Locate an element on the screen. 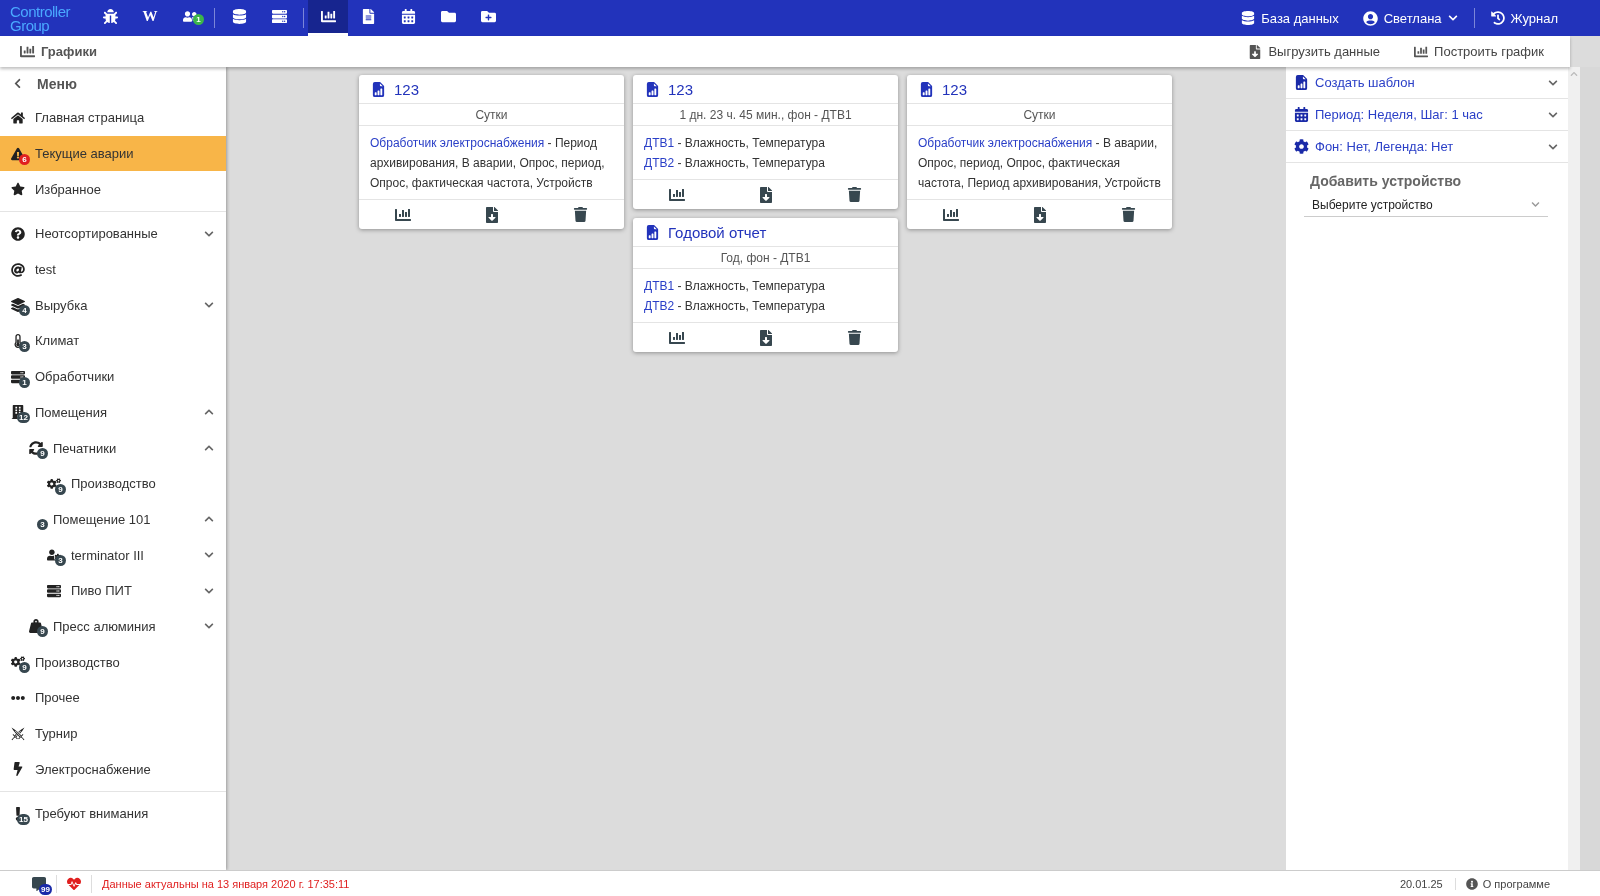  settings-icon is located at coordinates (1301, 146).